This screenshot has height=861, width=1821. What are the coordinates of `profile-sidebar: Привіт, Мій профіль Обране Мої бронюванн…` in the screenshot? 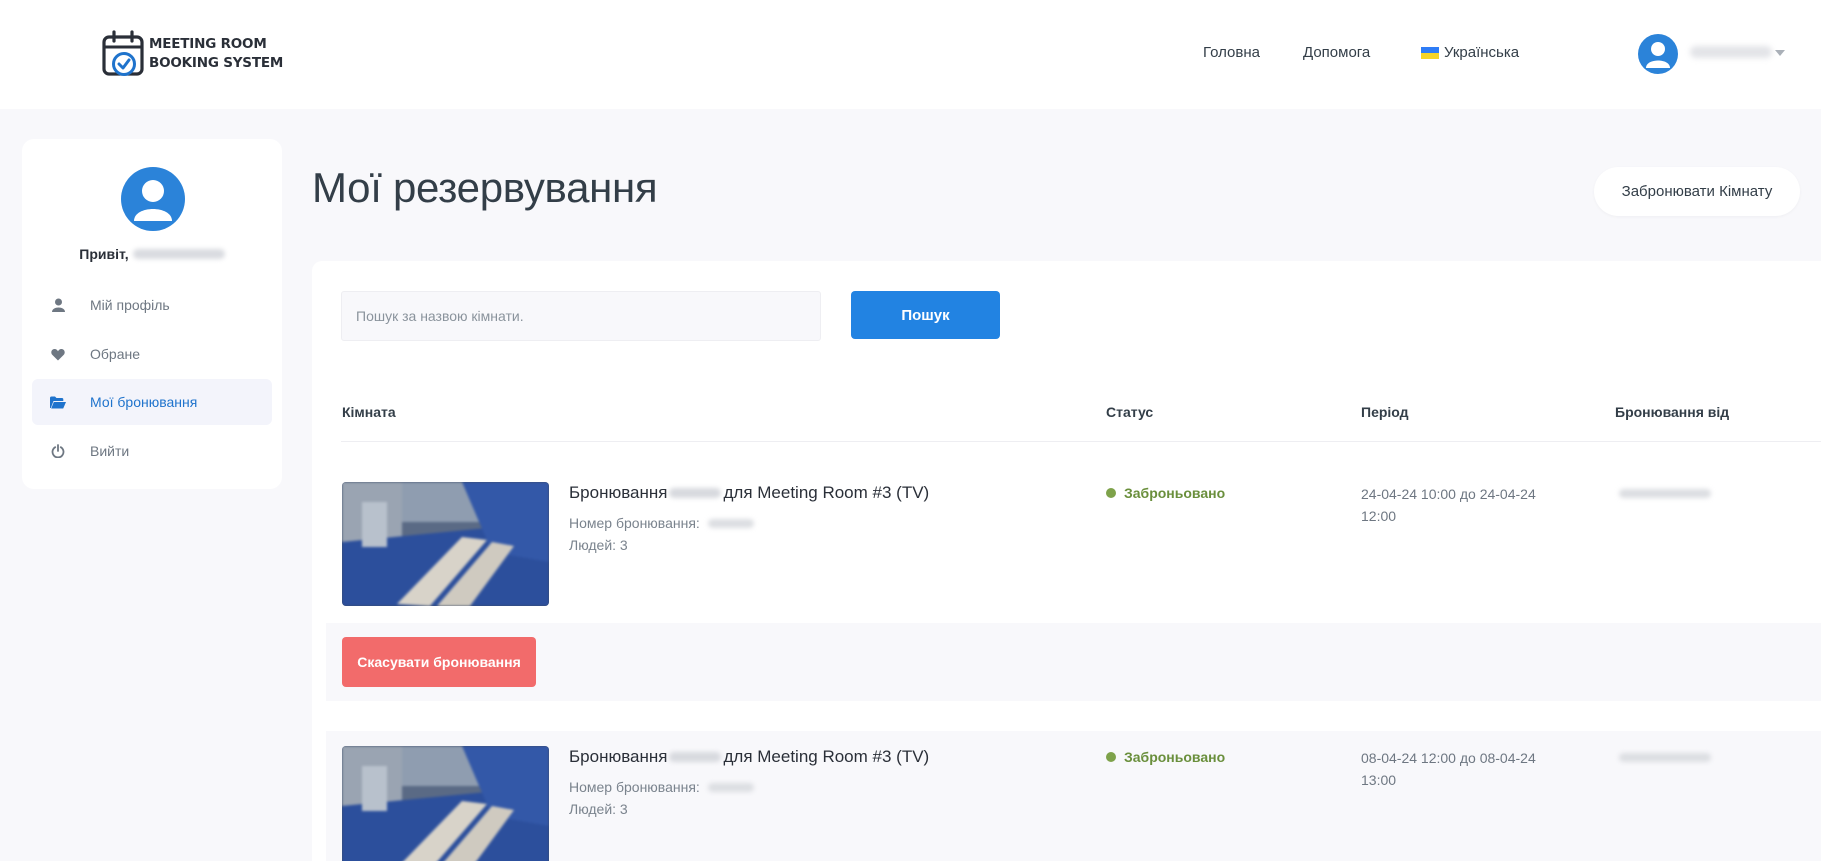 It's located at (152, 314).